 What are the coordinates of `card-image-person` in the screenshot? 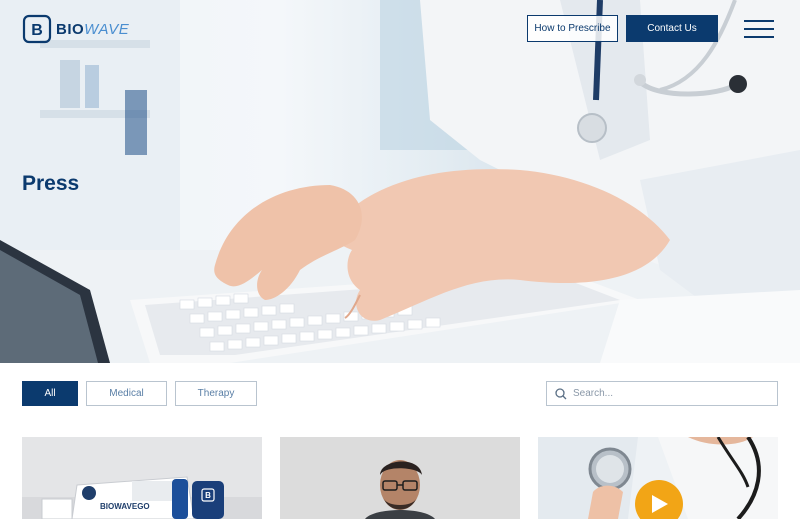 It's located at (400, 478).